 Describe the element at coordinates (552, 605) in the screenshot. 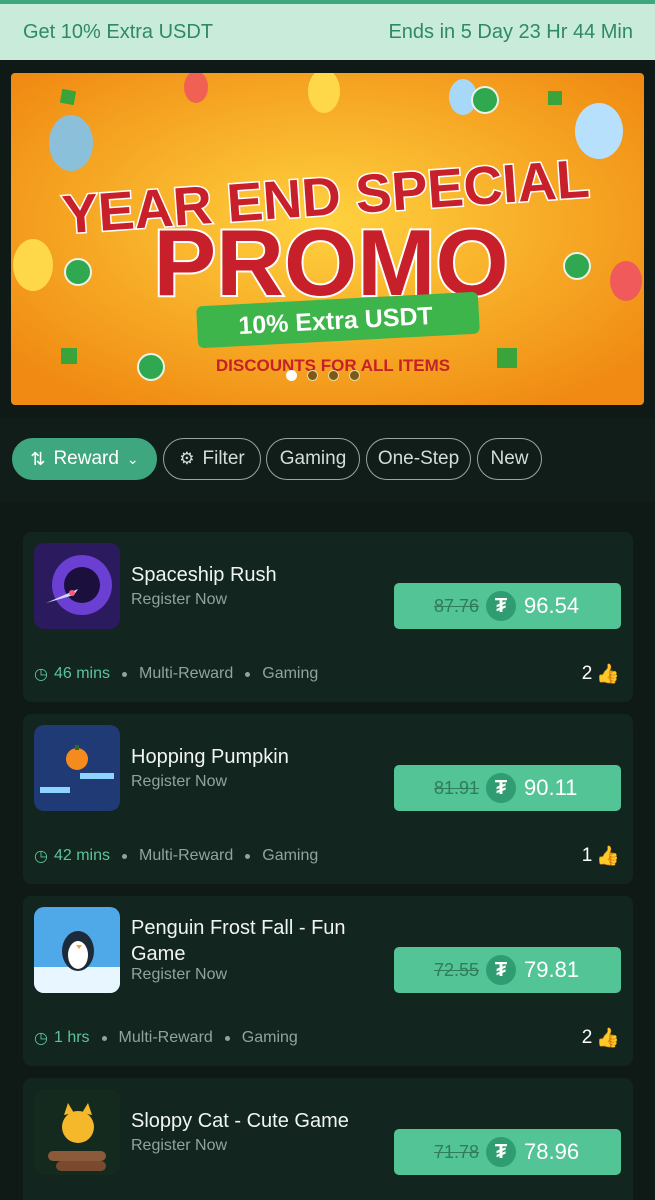

I see `new-price: 96.54` at that location.